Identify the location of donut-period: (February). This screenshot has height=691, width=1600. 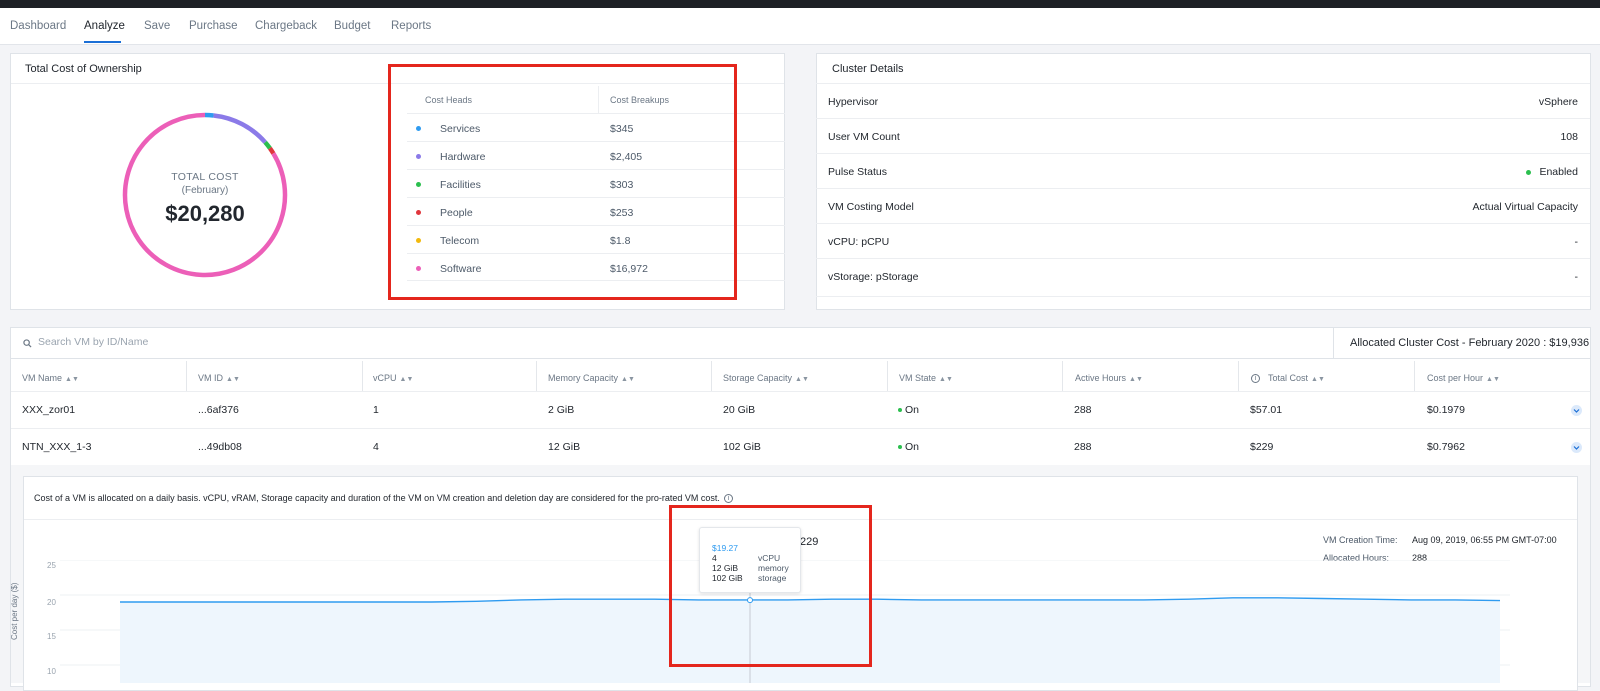
(205, 190).